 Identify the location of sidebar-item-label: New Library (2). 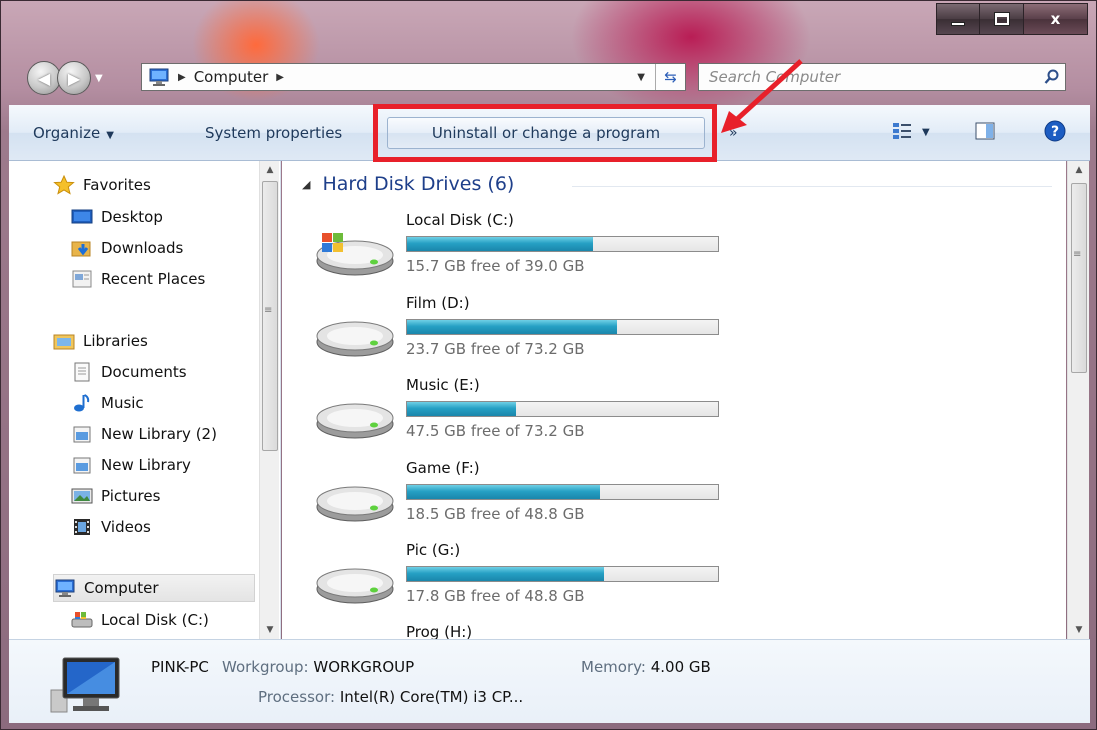
(159, 434).